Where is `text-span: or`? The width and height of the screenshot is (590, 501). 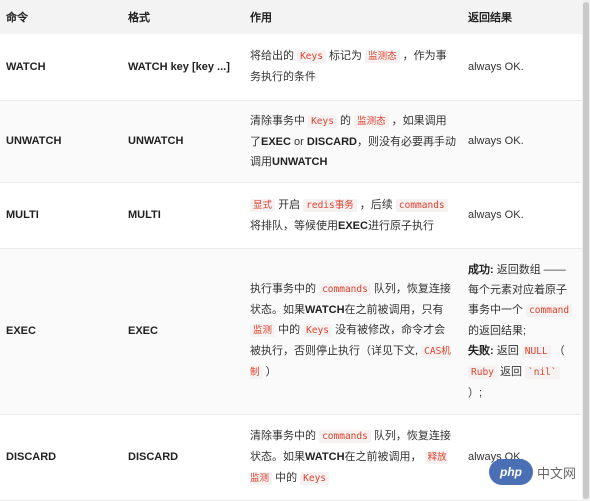
text-span: or is located at coordinates (298, 141).